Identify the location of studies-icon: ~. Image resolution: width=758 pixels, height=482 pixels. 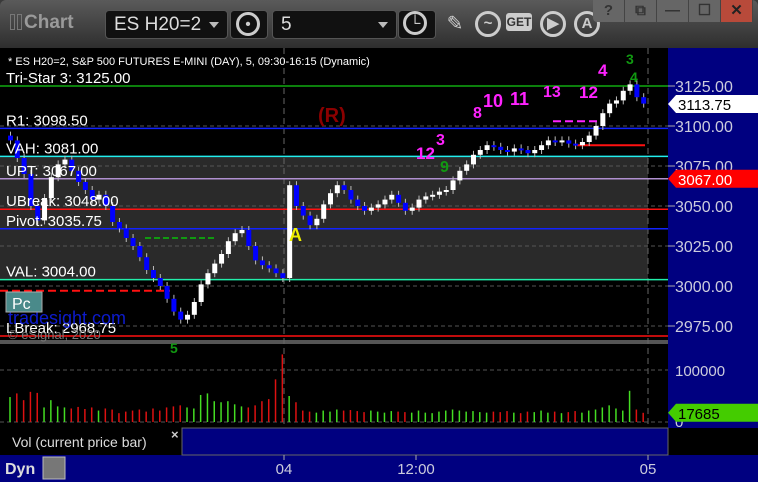
(488, 24).